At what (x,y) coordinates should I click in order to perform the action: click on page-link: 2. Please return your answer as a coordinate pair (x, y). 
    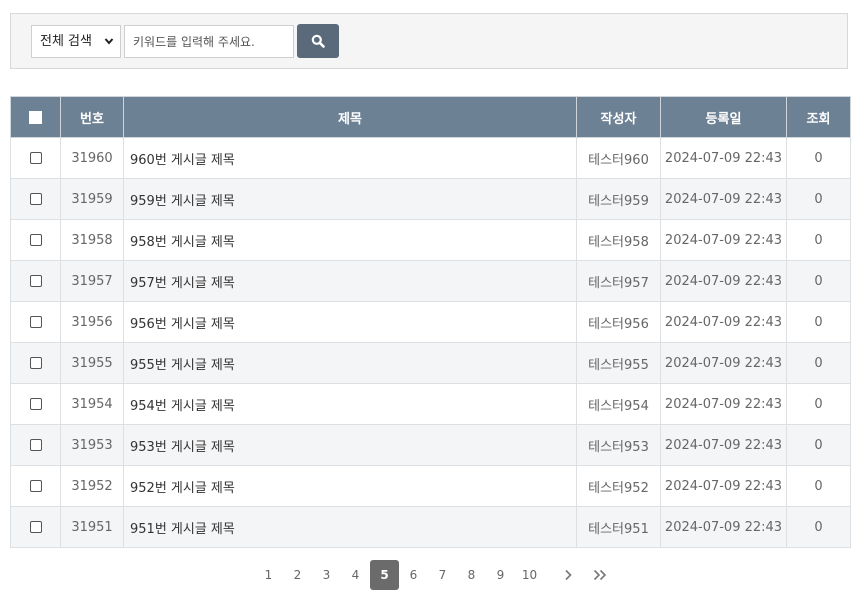
    Looking at the image, I should click on (297, 575).